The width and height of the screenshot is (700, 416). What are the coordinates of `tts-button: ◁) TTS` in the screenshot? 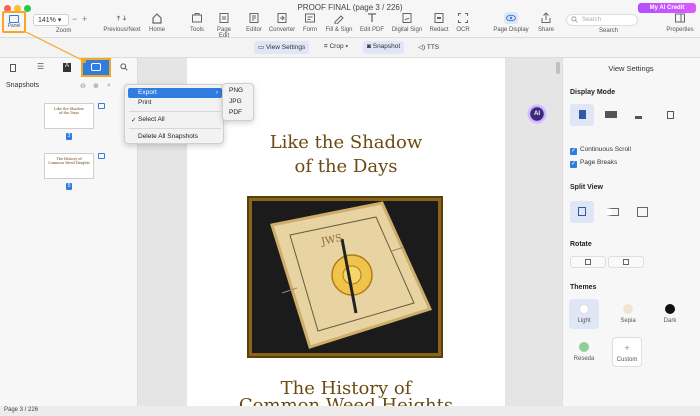 It's located at (428, 47).